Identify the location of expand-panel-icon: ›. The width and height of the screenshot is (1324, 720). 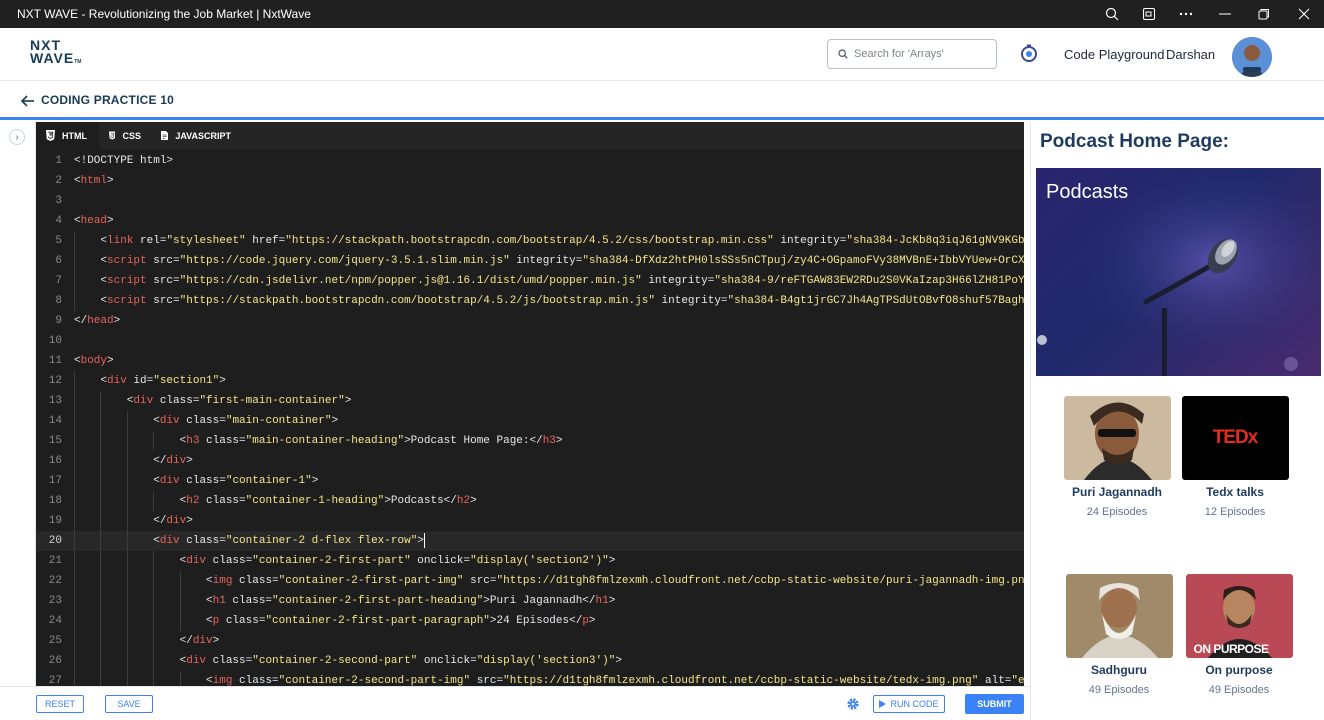
(17, 137).